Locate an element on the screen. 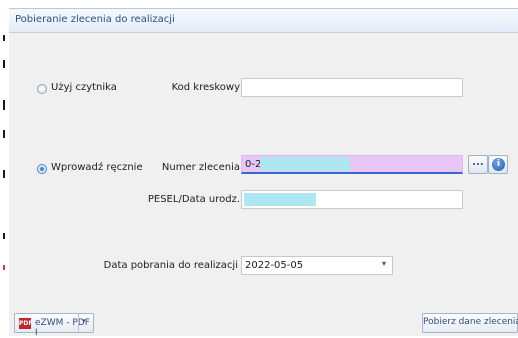 The width and height of the screenshot is (518, 338). info-icon: i is located at coordinates (498, 164).